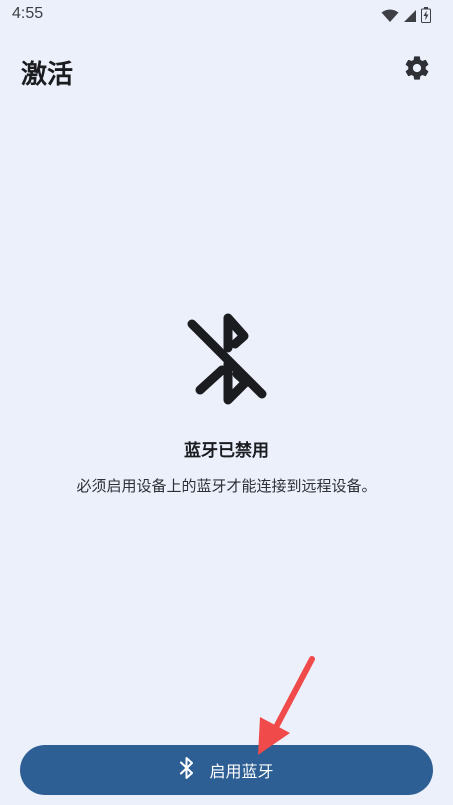  Describe the element at coordinates (410, 17) in the screenshot. I see `signal-icon` at that location.